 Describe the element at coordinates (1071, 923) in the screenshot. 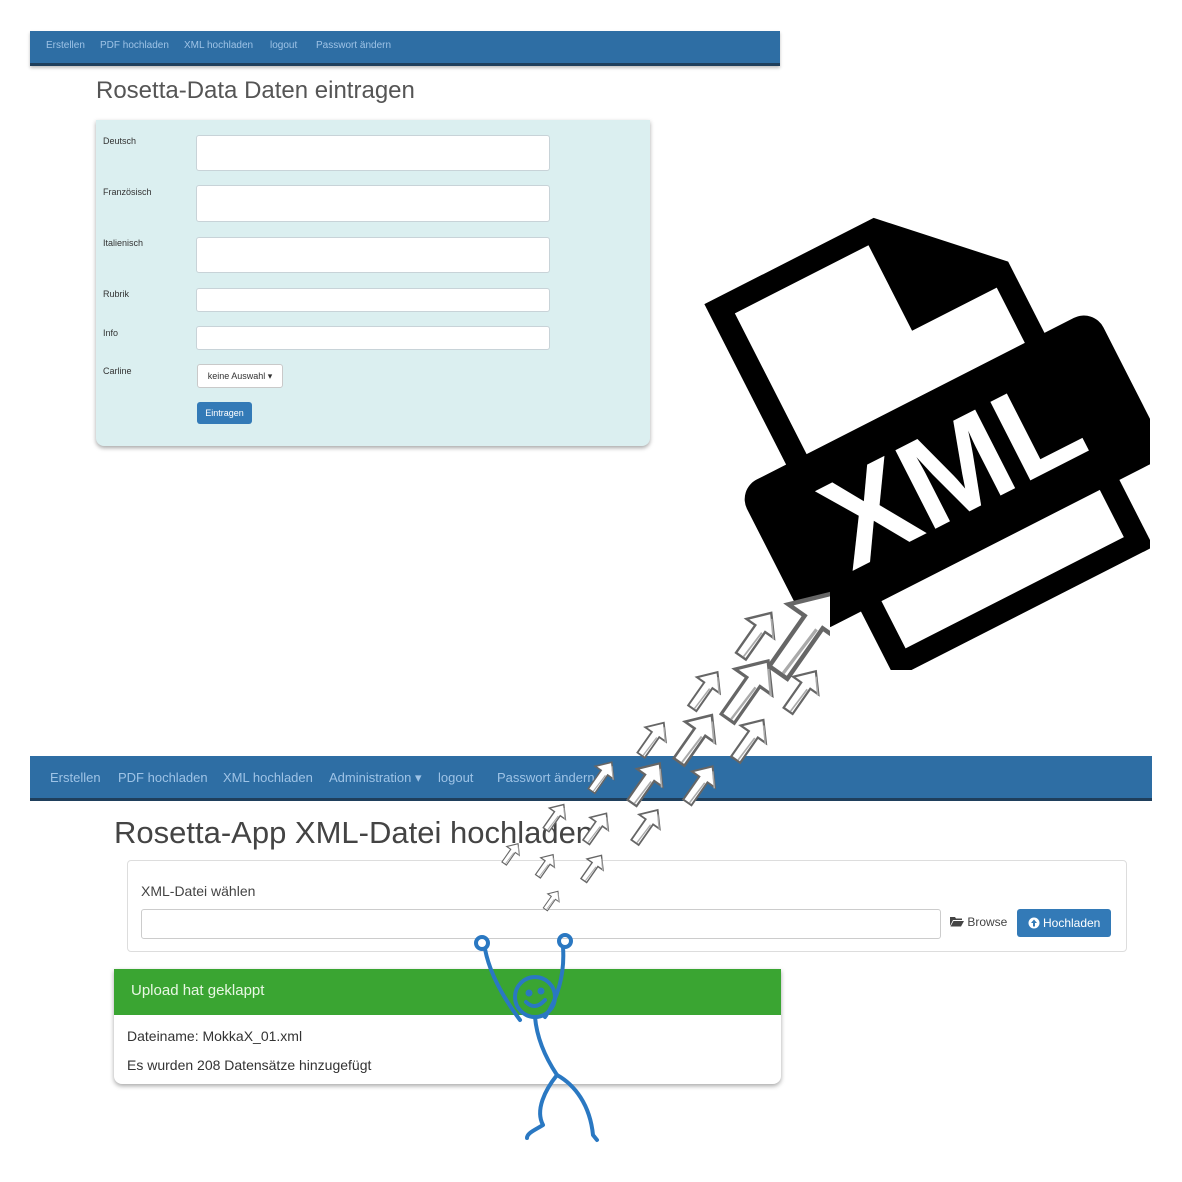

I see `hochladen-label: Hochladen` at that location.